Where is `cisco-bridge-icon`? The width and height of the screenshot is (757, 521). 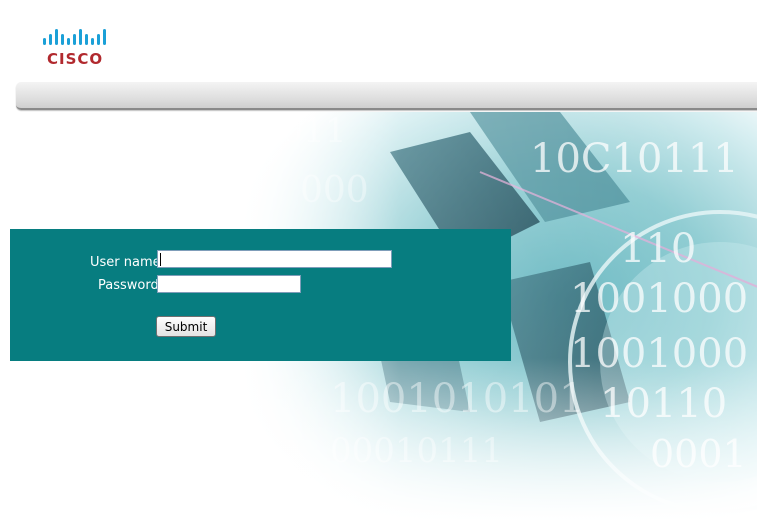
cisco-bridge-icon is located at coordinates (74, 37).